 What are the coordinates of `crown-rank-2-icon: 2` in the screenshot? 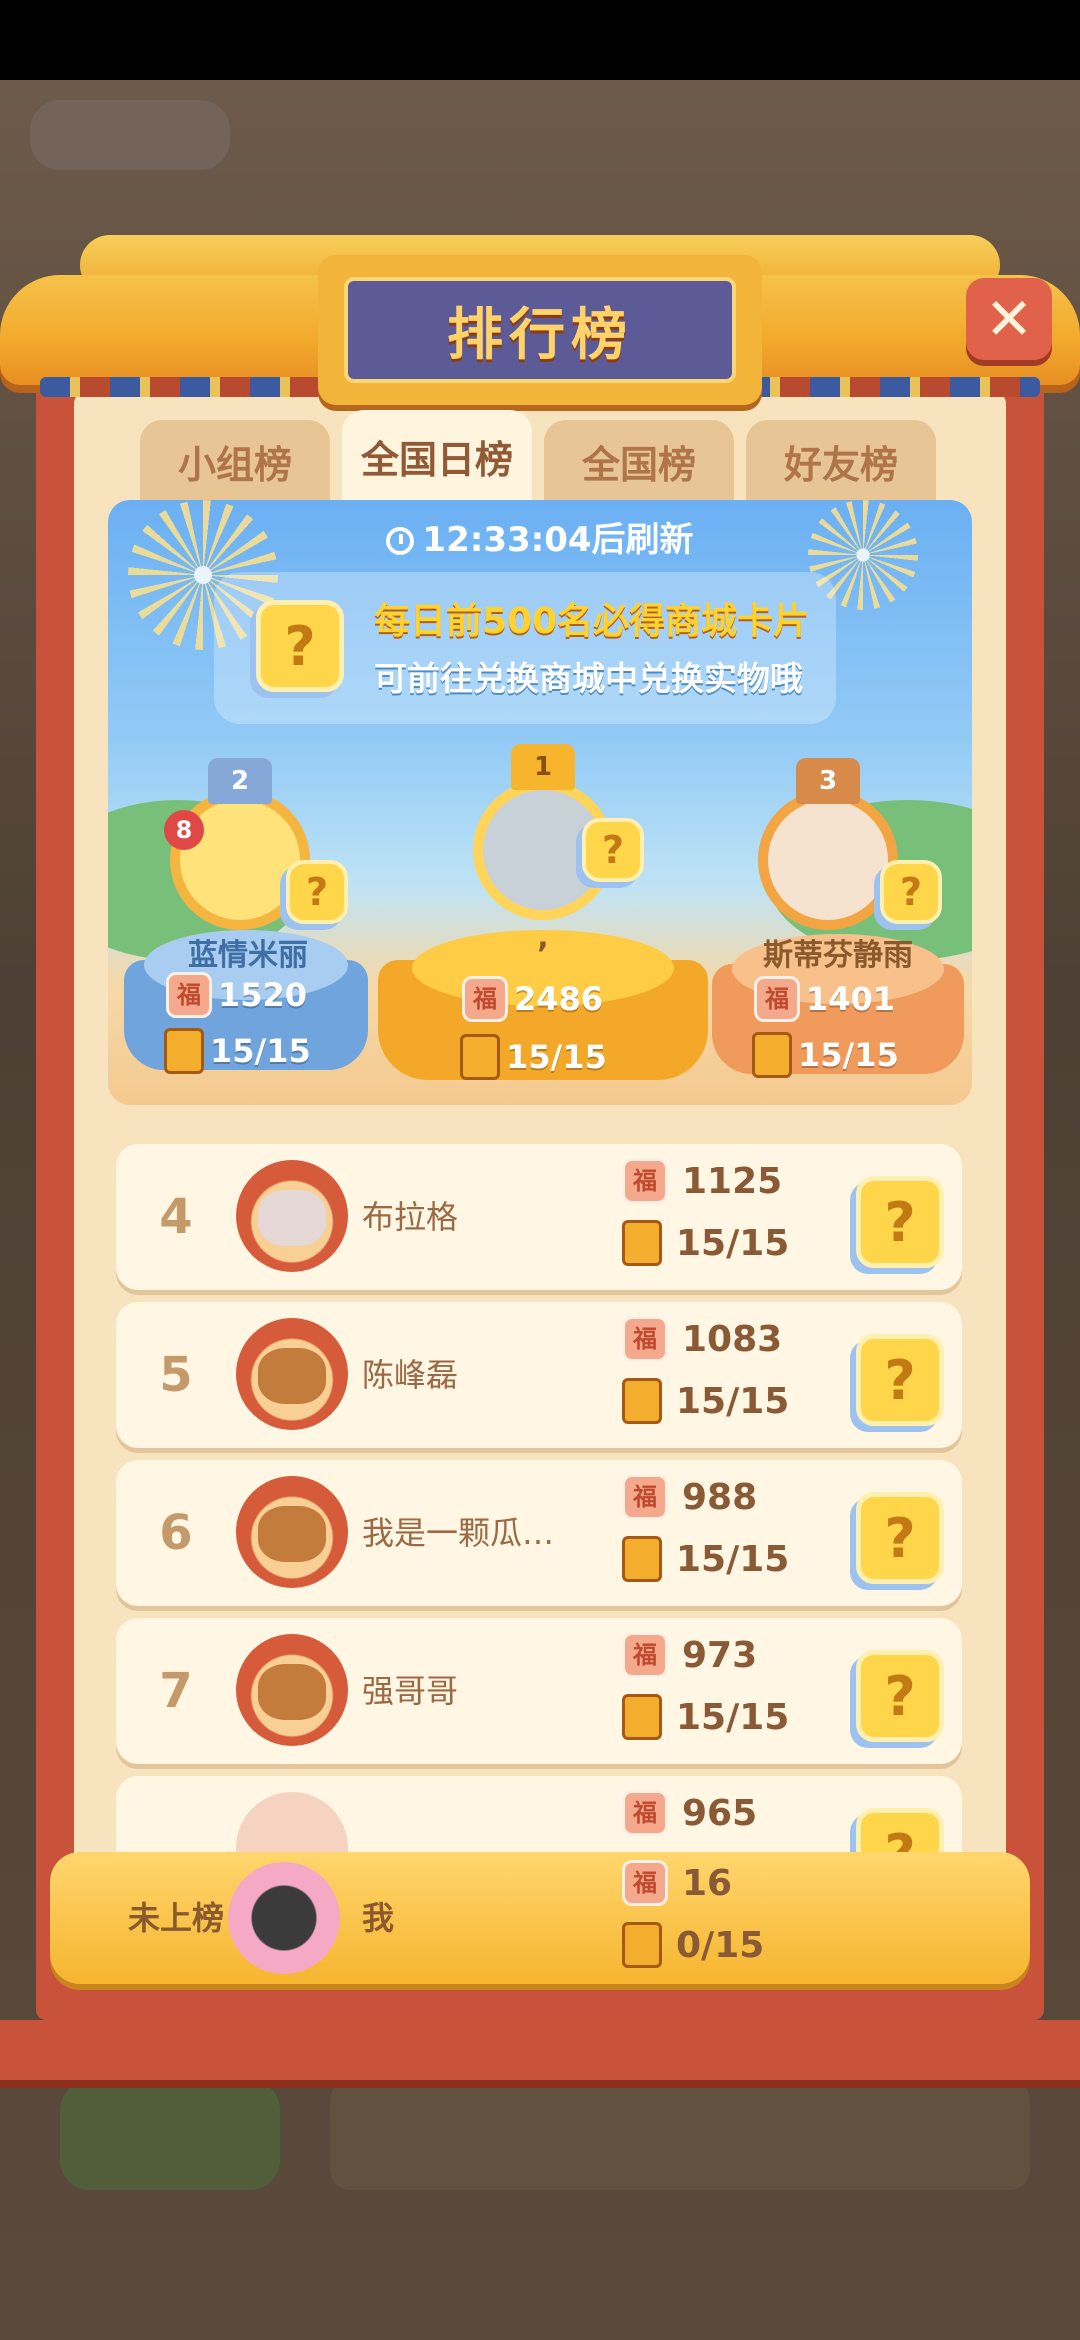 It's located at (240, 781).